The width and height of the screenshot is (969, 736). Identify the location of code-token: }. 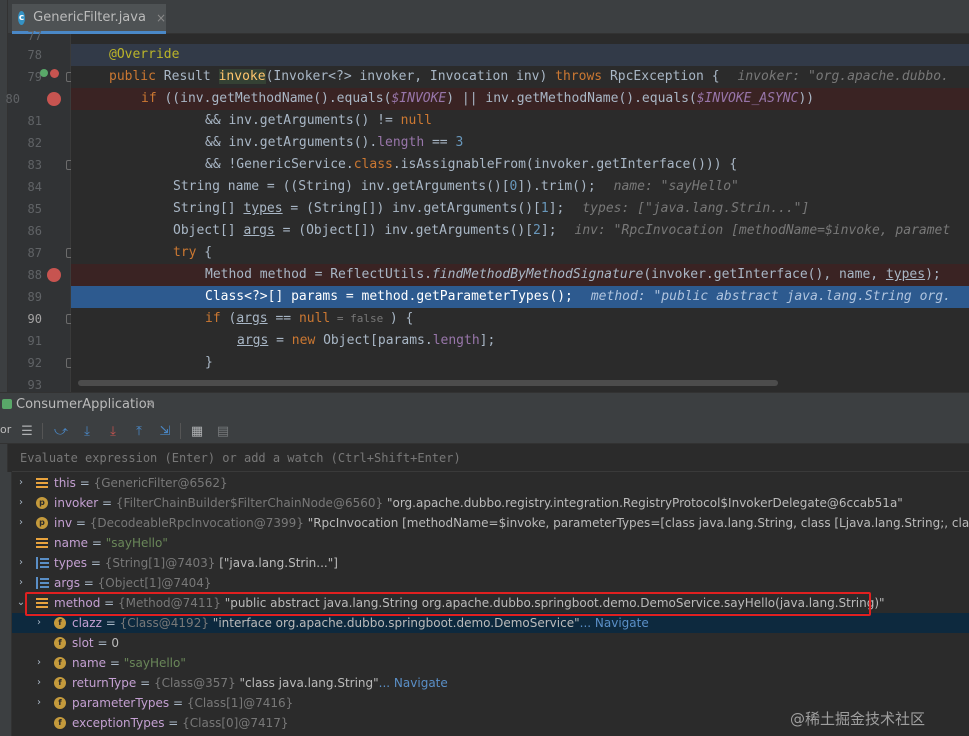
(209, 362).